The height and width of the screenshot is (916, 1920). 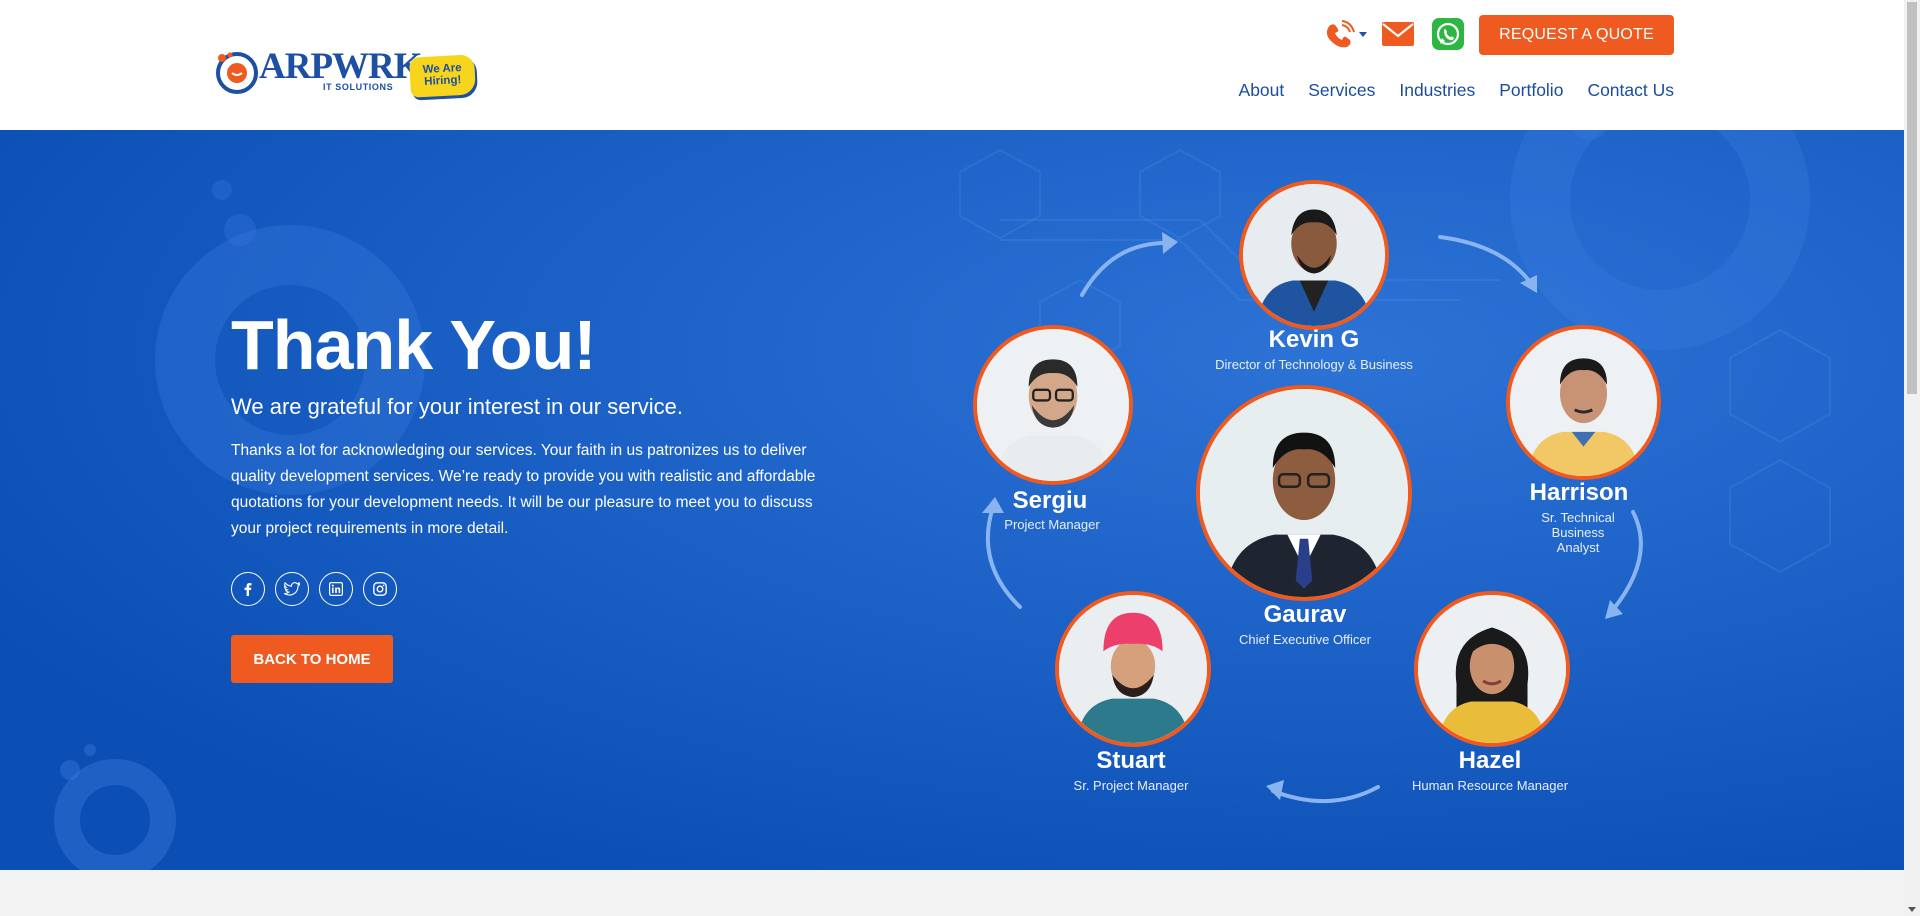 What do you see at coordinates (341, 66) in the screenshot?
I see `logo-wordmark: ARPWRK` at bounding box center [341, 66].